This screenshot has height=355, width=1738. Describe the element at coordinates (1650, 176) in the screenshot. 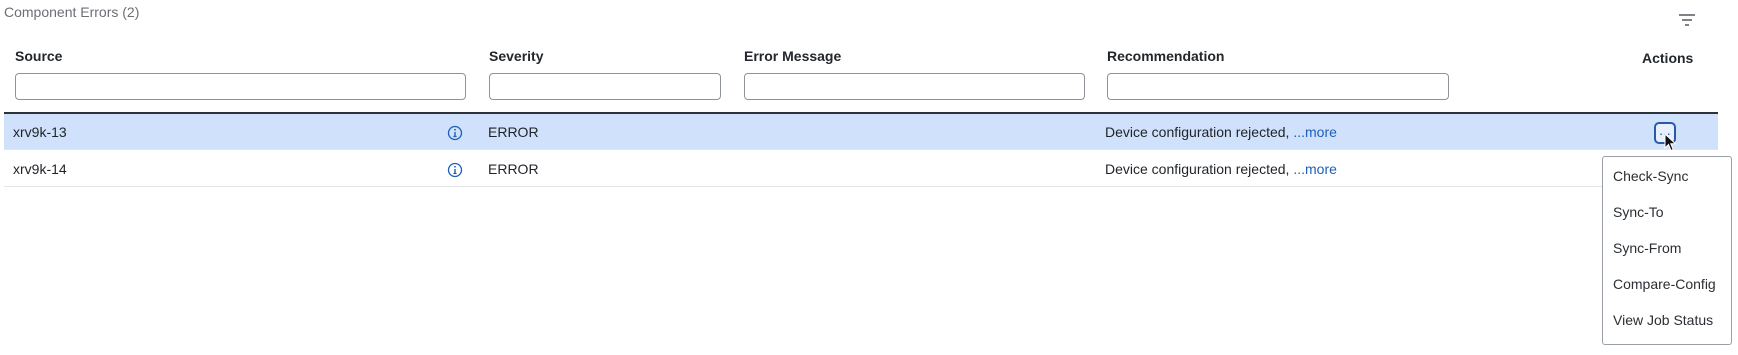

I see `menu-item-check-sync: Check-Sync` at that location.